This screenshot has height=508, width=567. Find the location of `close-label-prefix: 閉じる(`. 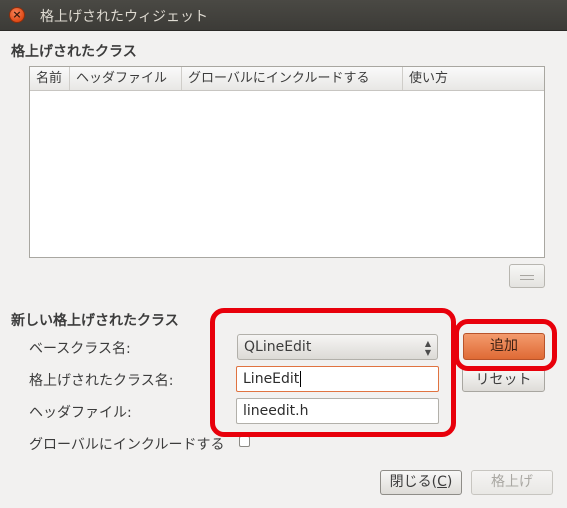

close-label-prefix: 閉じる( is located at coordinates (413, 482).